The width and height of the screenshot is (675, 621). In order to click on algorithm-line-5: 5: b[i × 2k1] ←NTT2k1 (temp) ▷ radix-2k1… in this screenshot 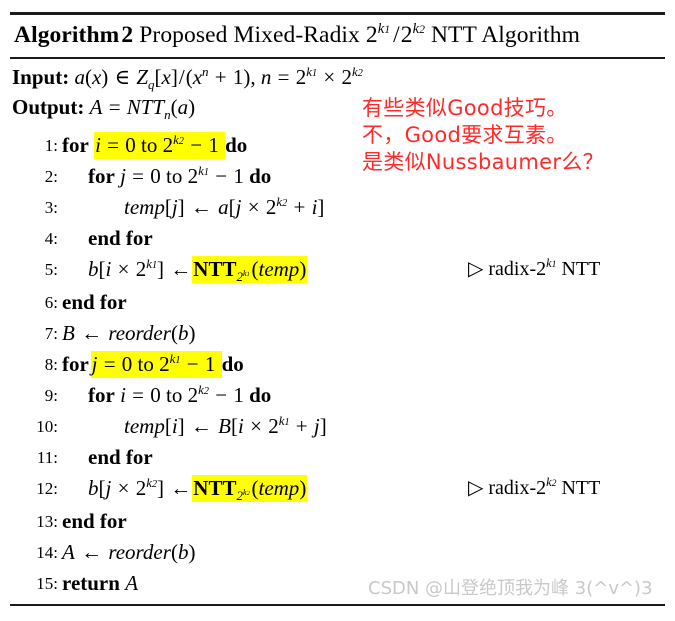, I will do `click(337, 269)`.